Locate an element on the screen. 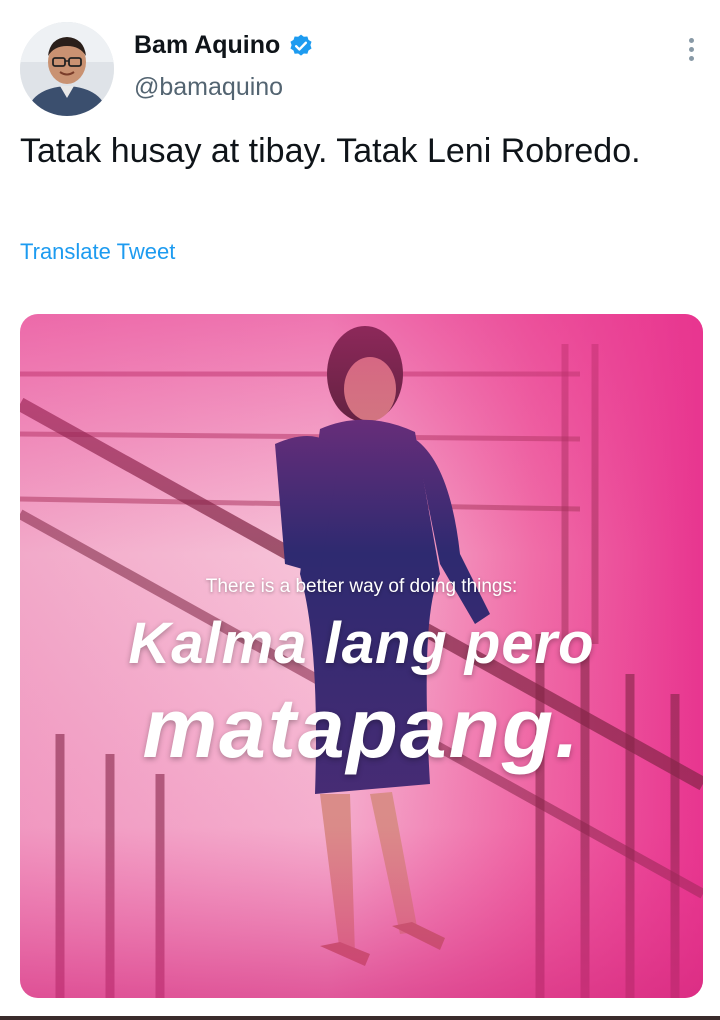 This screenshot has height=1020, width=720. media-headline-line2: matapang. is located at coordinates (361, 728).